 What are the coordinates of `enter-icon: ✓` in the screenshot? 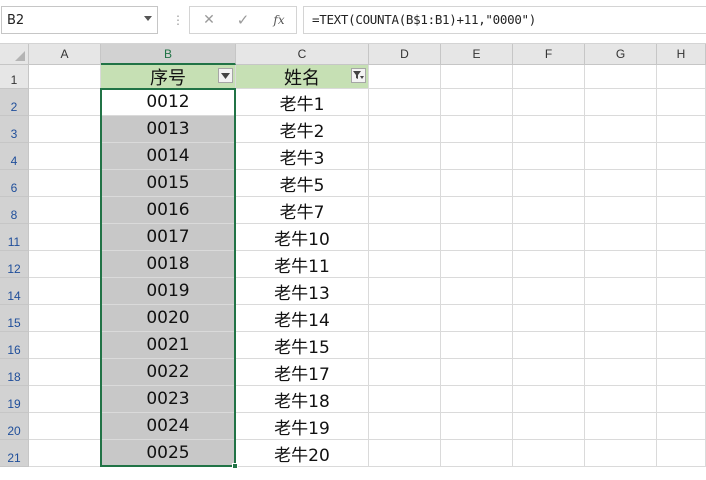 It's located at (243, 20).